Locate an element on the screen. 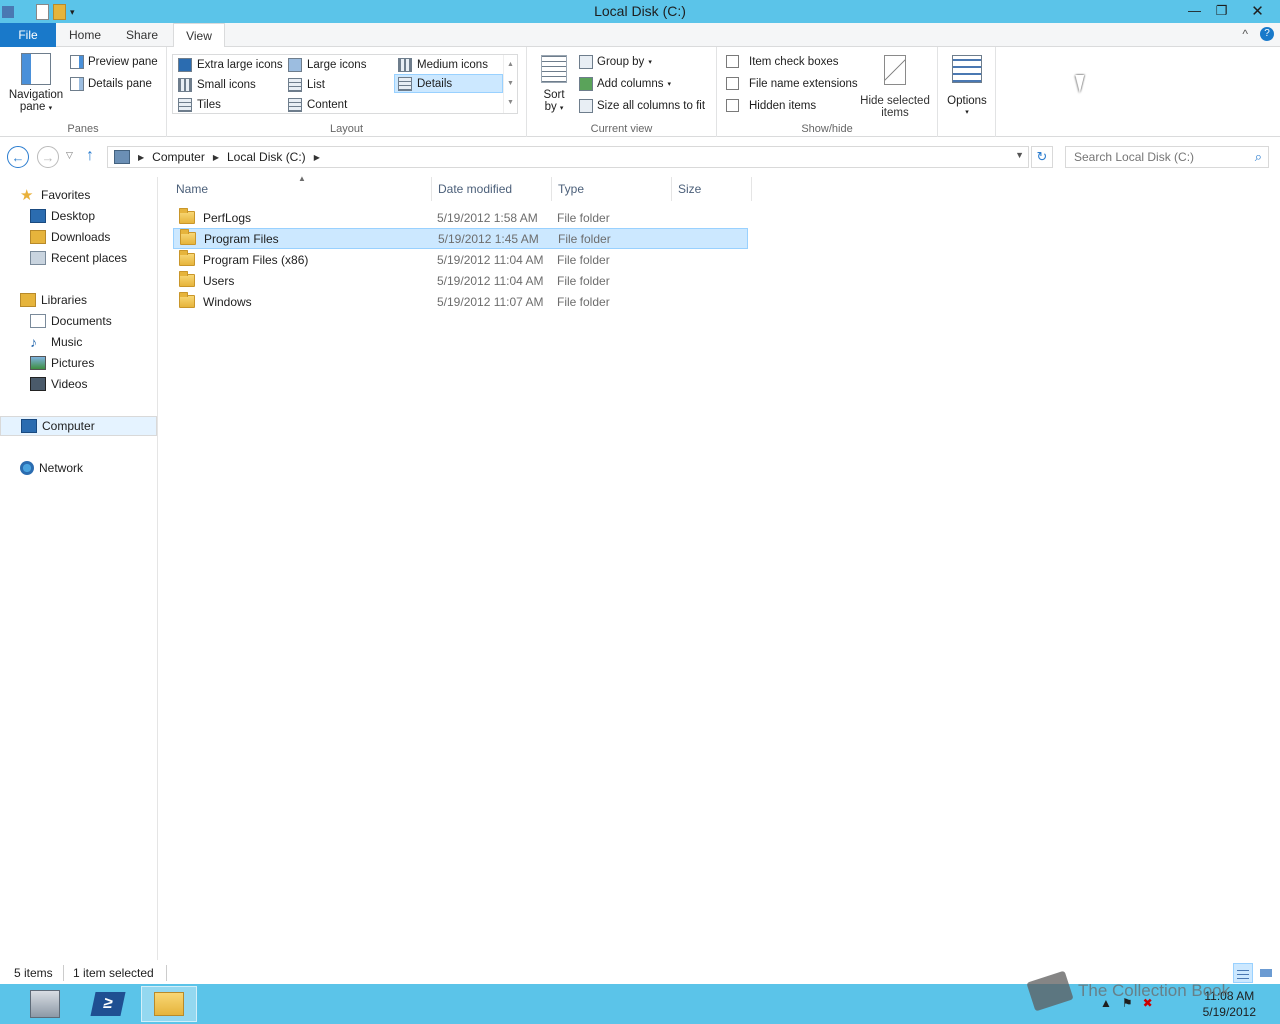  address-history-dropdown-icon: ▼ is located at coordinates (1019, 155).